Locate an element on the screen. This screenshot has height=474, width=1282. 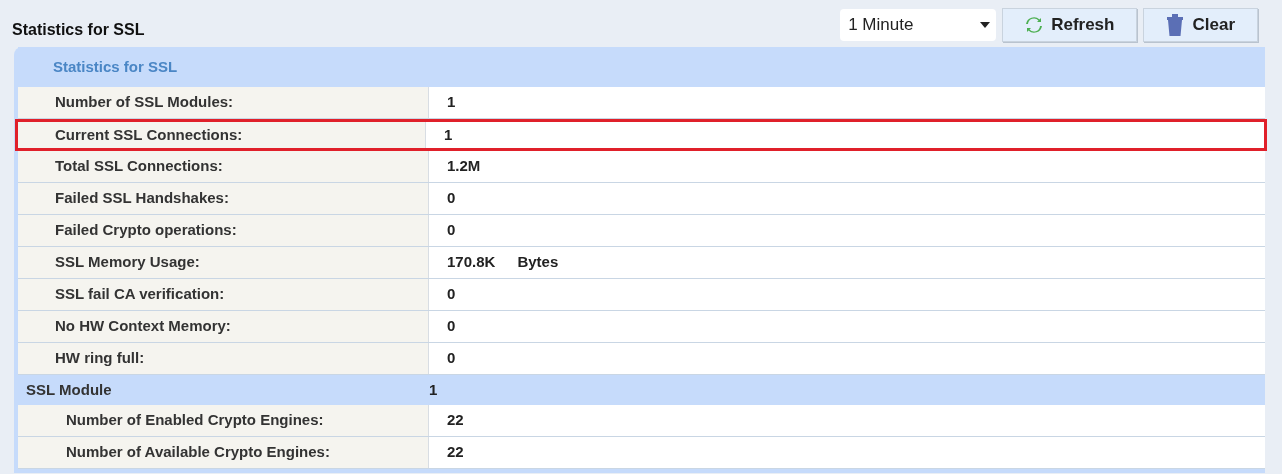
caret-icon is located at coordinates (985, 25).